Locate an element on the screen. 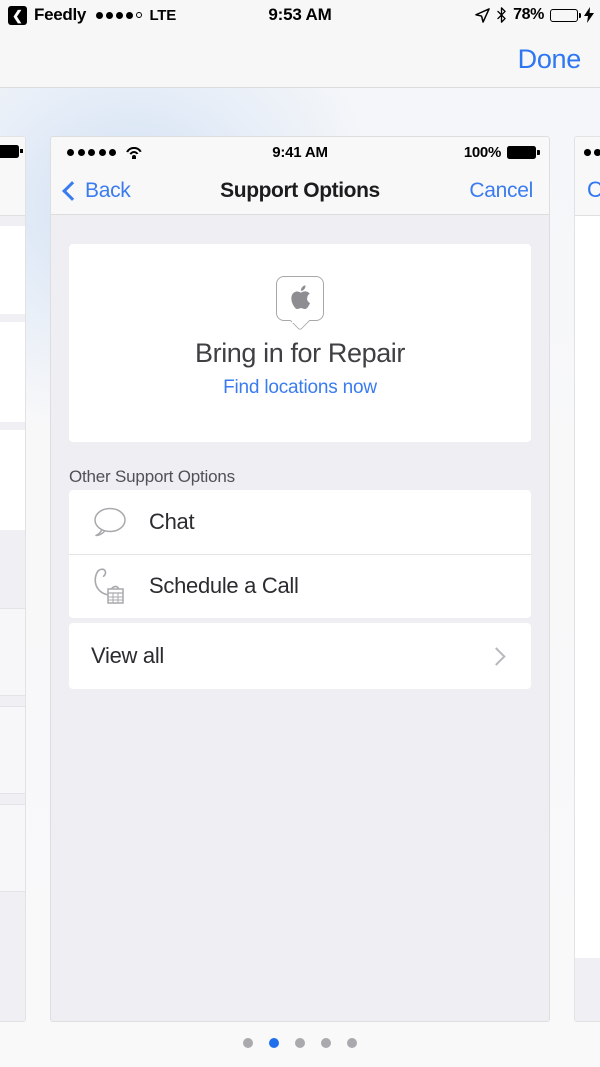 This screenshot has height=1067, width=600. hero-title: Bring in for Repair is located at coordinates (300, 353).